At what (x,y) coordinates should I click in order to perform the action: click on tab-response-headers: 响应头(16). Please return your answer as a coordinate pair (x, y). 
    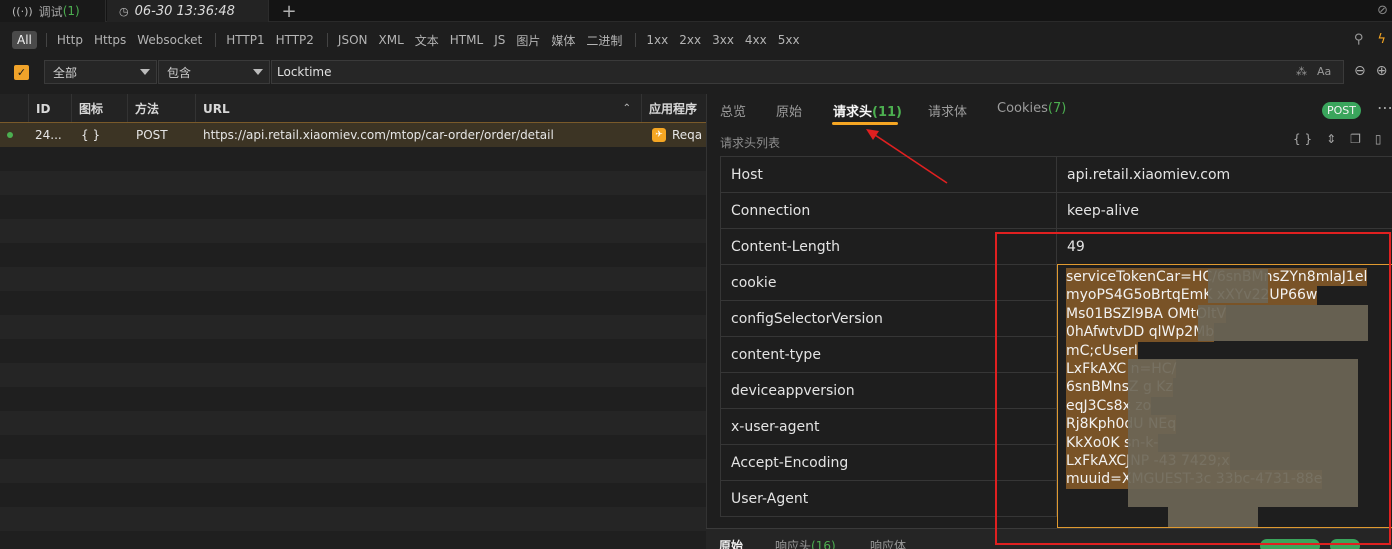
    Looking at the image, I should click on (805, 543).